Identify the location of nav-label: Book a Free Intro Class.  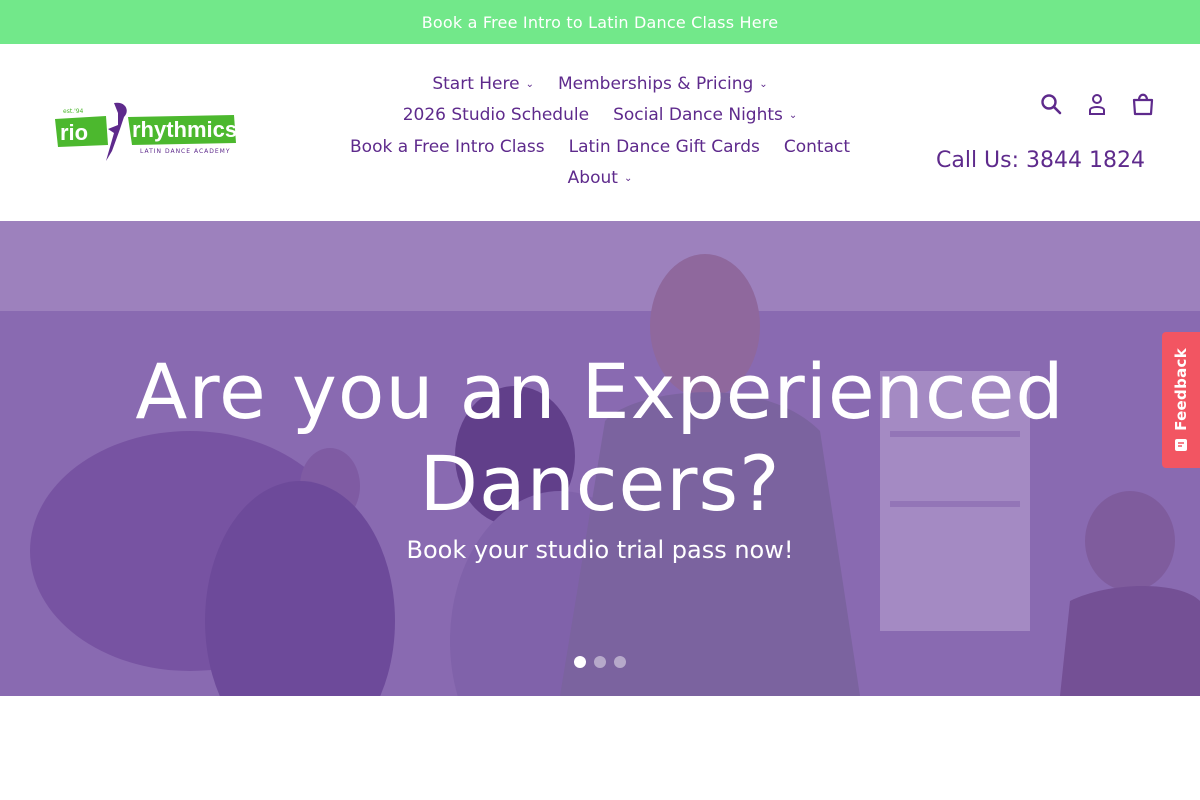
(447, 146).